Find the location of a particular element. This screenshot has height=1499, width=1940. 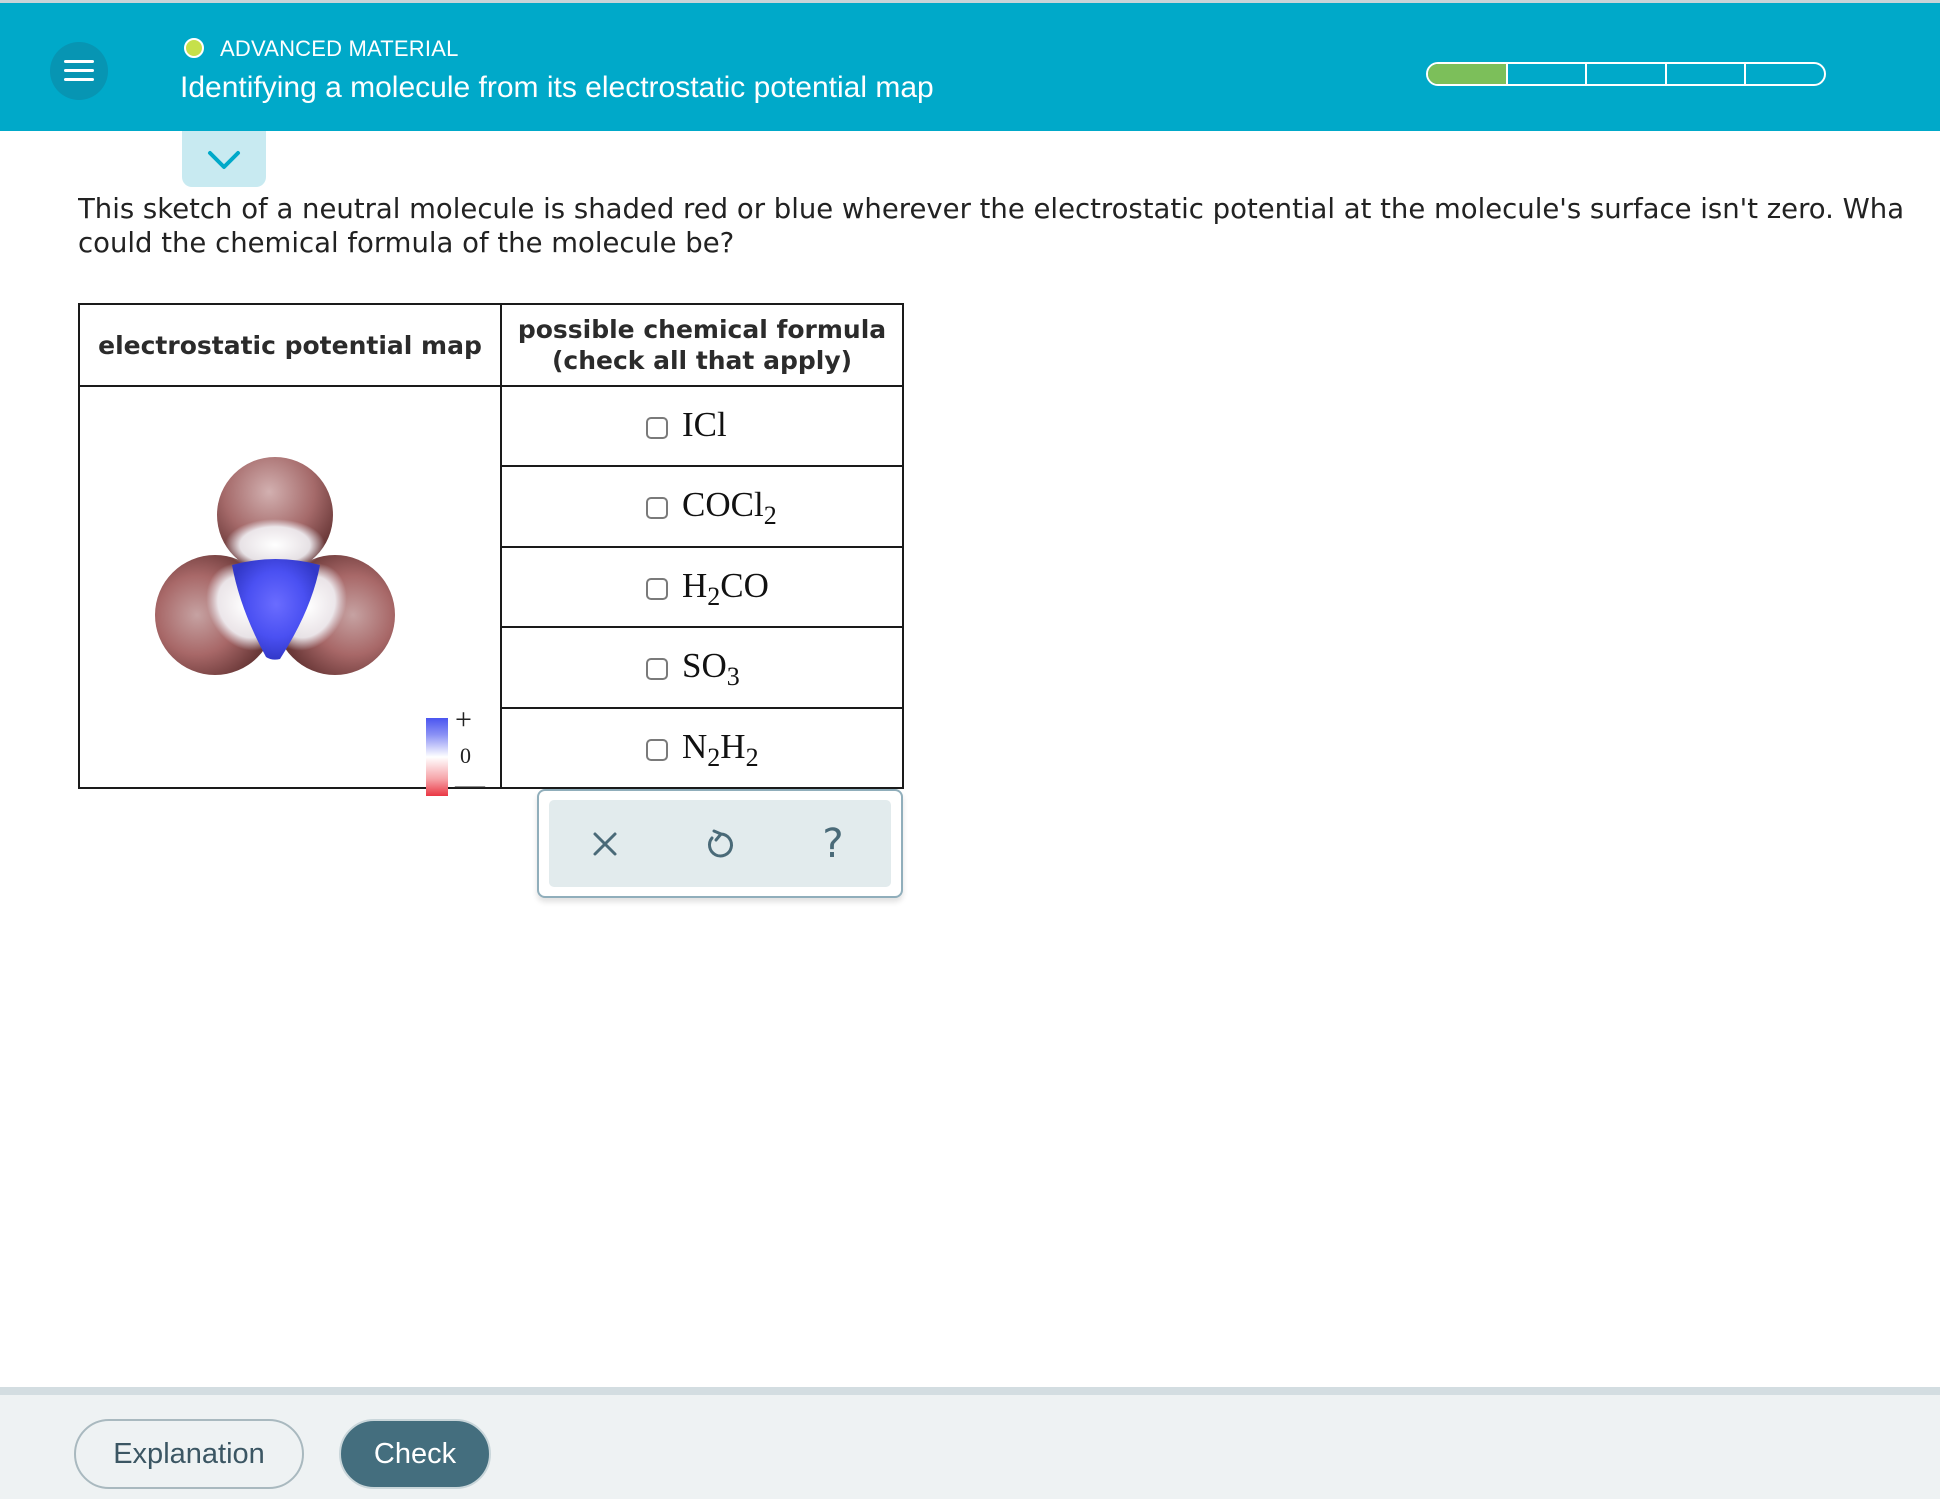

formula-main: SO is located at coordinates (704, 666).